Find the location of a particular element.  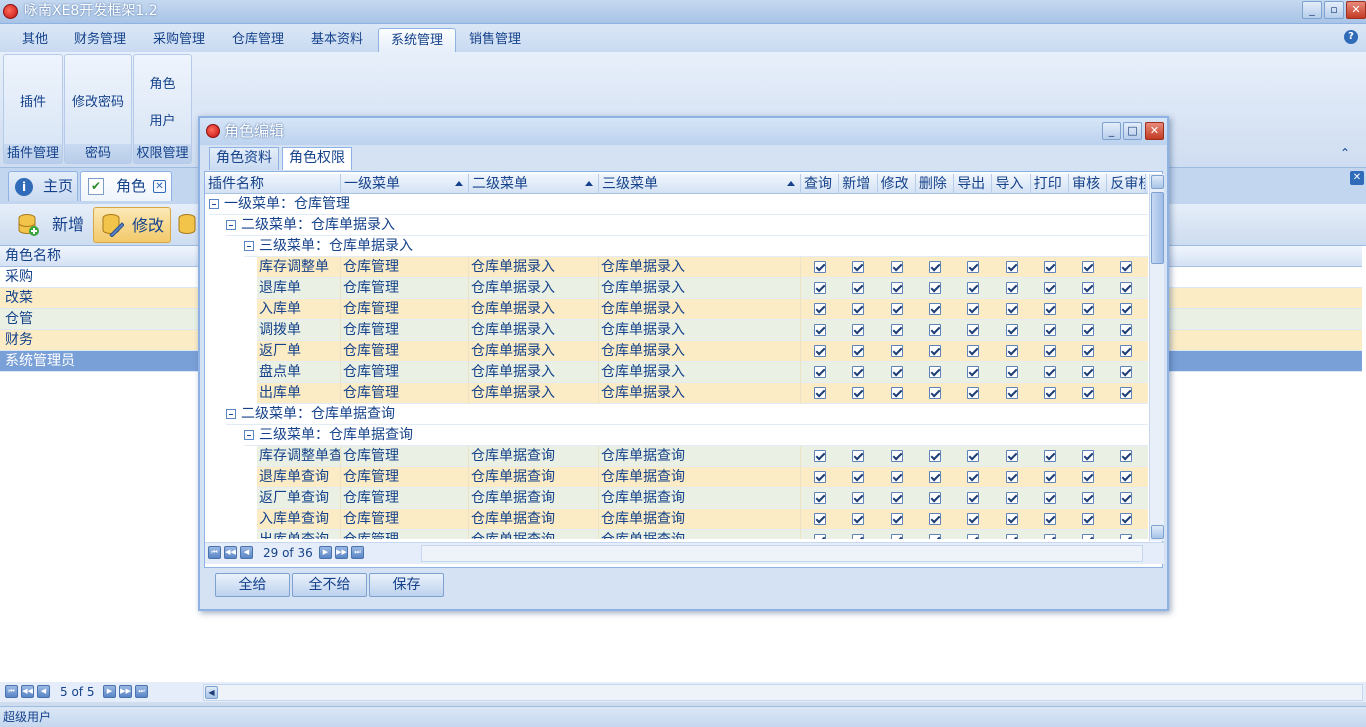

ribbon-collapse-icon: ⌃ is located at coordinates (1345, 153).